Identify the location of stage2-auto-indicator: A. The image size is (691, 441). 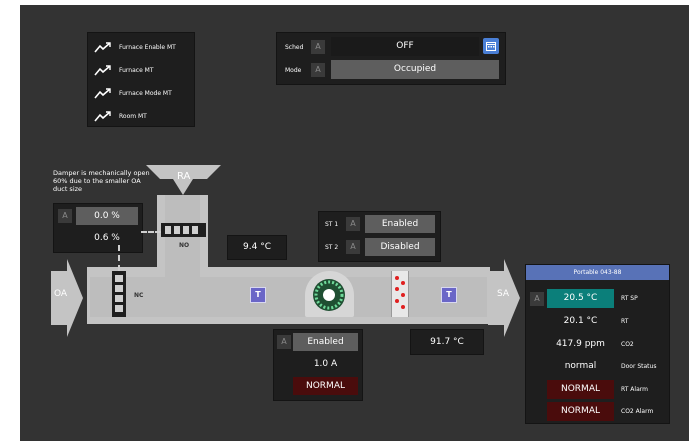
(353, 247).